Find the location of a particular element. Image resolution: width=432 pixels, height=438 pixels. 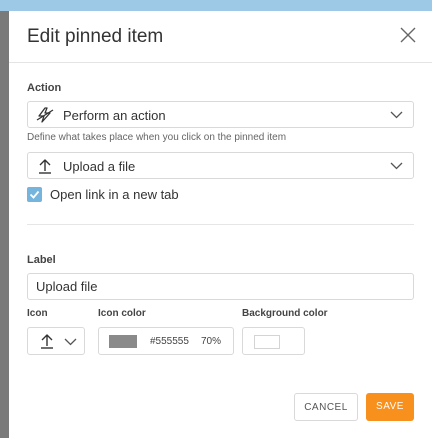

action-type-select-value: Upload a file is located at coordinates (99, 166).